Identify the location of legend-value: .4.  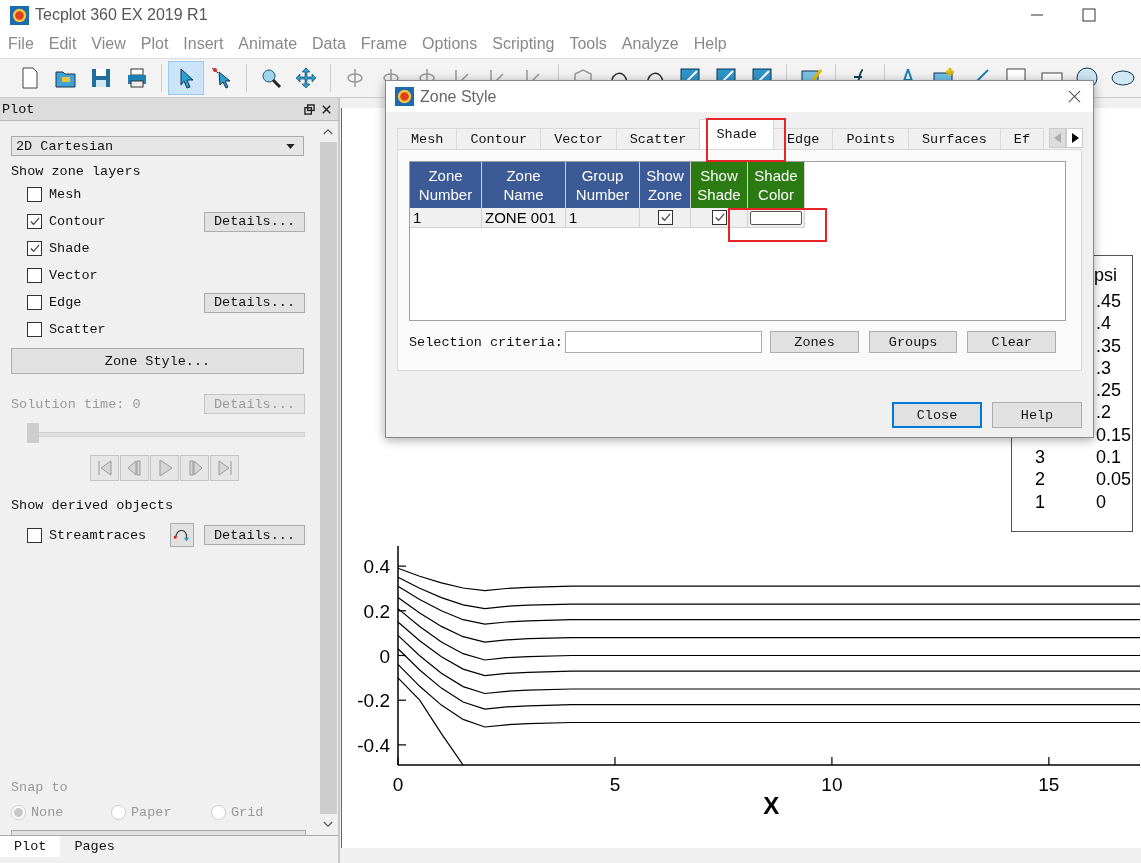
(1103, 324).